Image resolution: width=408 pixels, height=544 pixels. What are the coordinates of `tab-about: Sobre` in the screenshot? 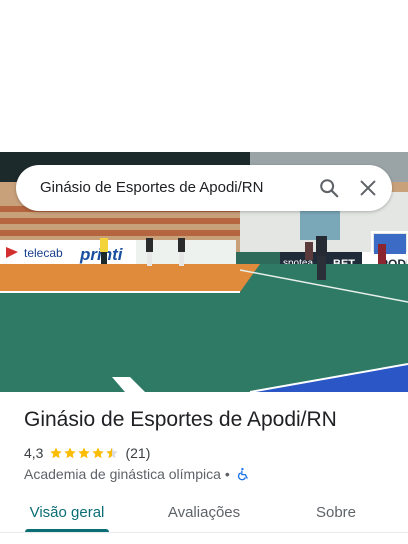 It's located at (336, 514).